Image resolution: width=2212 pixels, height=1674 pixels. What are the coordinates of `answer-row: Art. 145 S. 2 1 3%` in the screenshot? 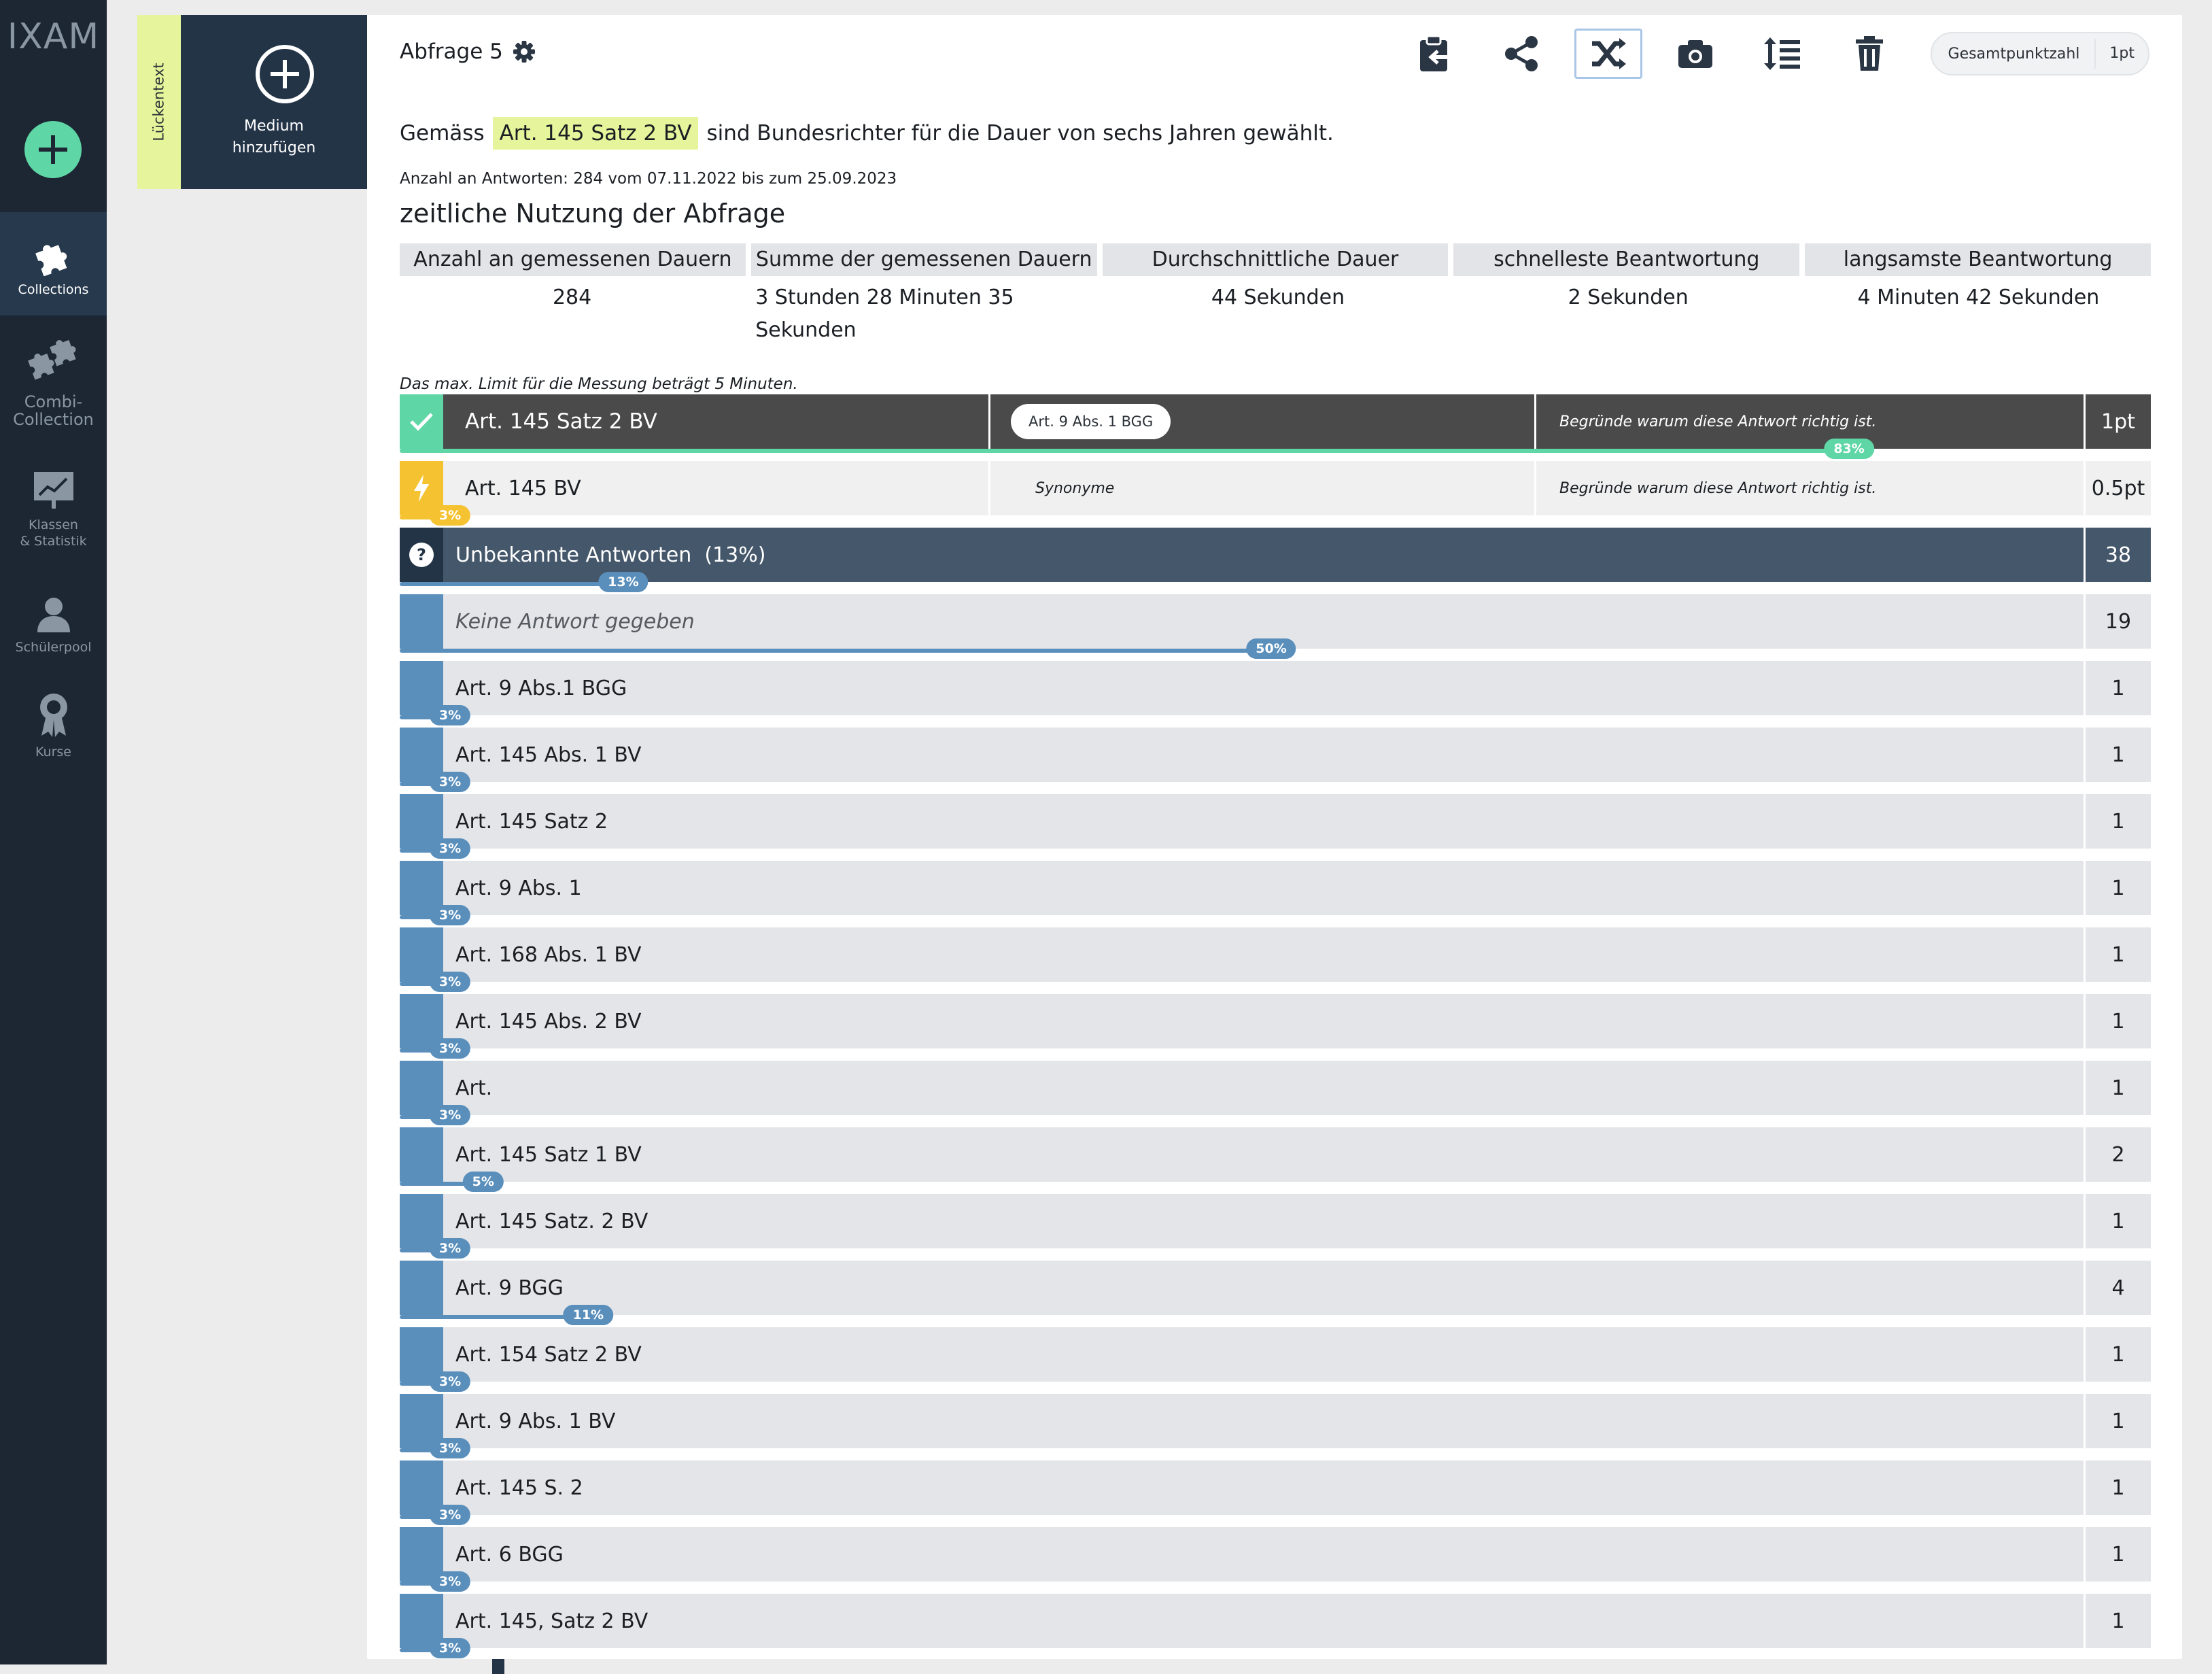 It's located at (1275, 1493).